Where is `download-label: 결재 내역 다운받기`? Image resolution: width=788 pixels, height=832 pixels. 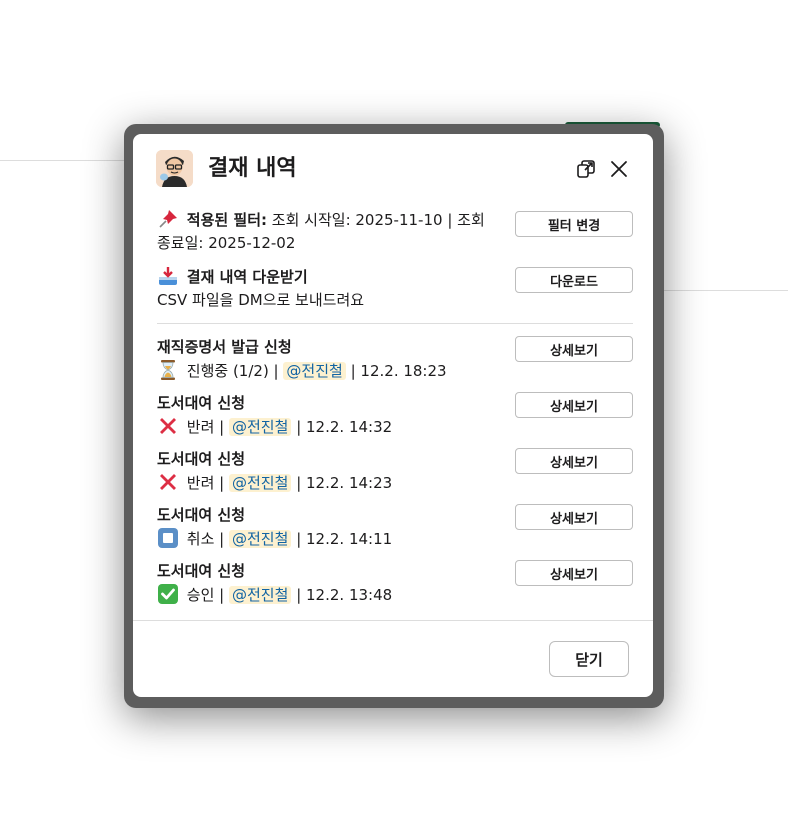 download-label: 결재 내역 다운받기 is located at coordinates (247, 277).